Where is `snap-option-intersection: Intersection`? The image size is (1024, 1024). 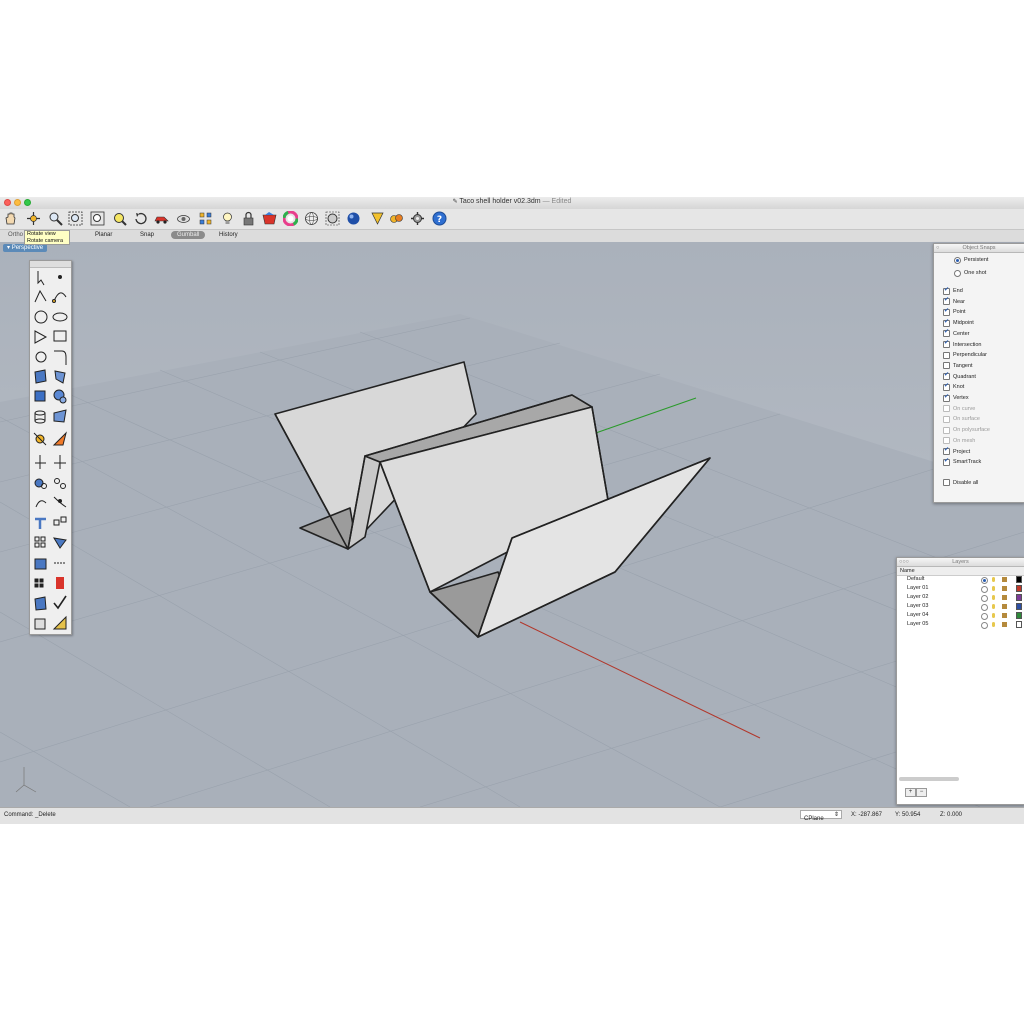
snap-option-intersection: Intersection is located at coordinates (962, 344).